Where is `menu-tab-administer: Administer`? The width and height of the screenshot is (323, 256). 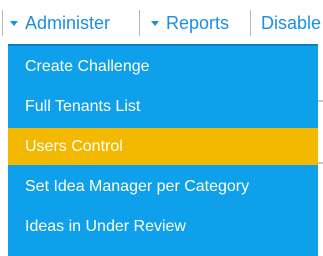
menu-tab-administer: Administer is located at coordinates (69, 23).